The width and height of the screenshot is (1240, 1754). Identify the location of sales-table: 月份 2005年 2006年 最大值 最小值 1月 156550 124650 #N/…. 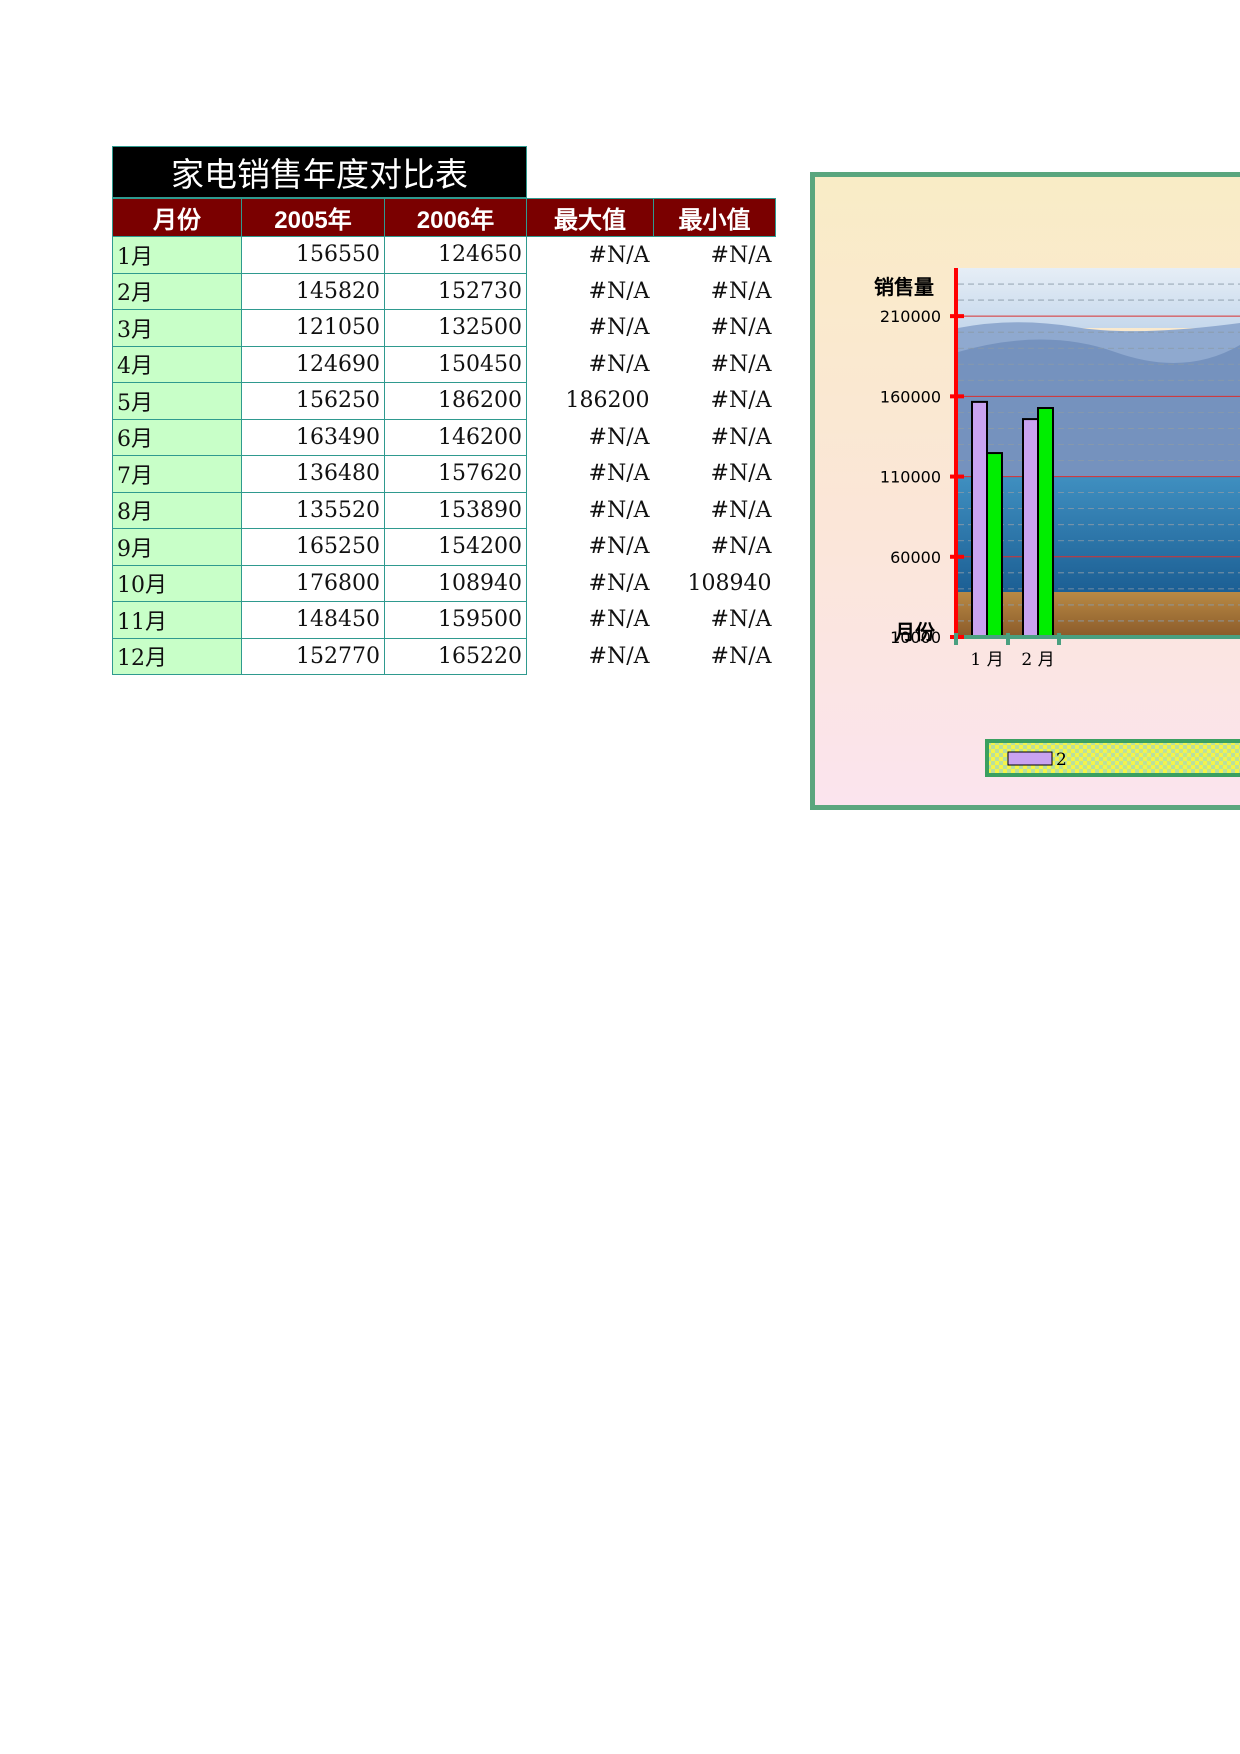
(444, 436).